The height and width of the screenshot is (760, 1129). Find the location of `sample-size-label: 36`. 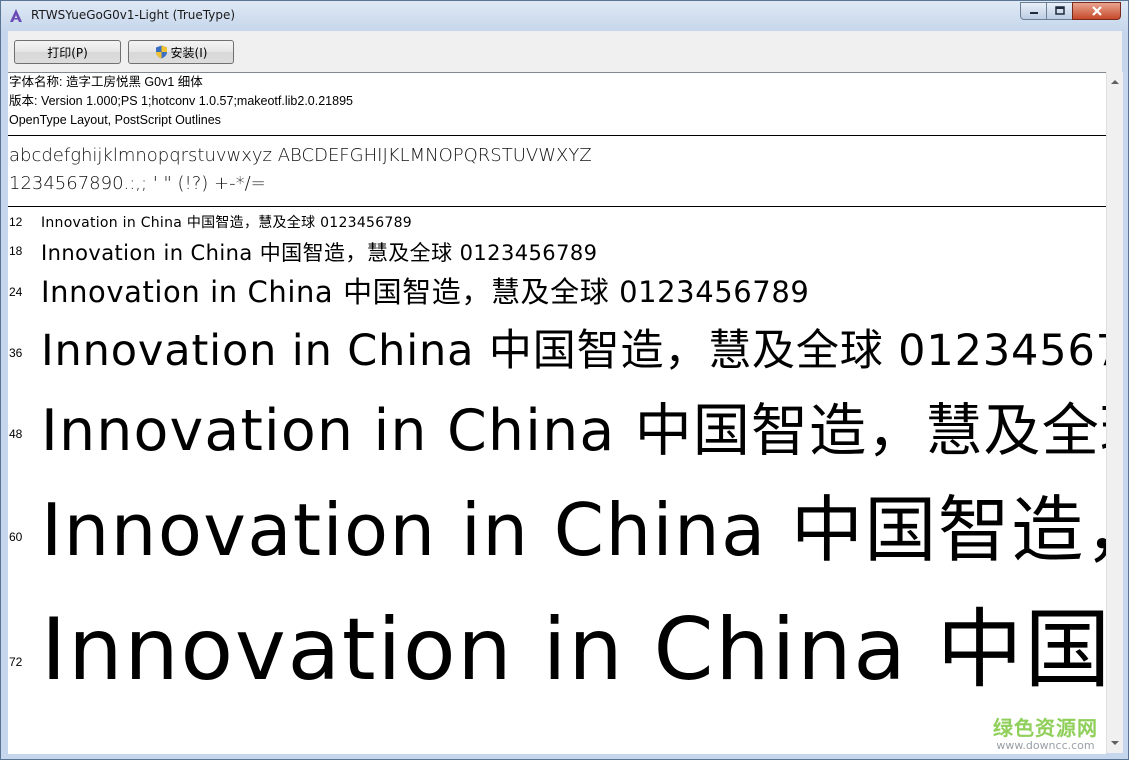

sample-size-label: 36 is located at coordinates (16, 353).